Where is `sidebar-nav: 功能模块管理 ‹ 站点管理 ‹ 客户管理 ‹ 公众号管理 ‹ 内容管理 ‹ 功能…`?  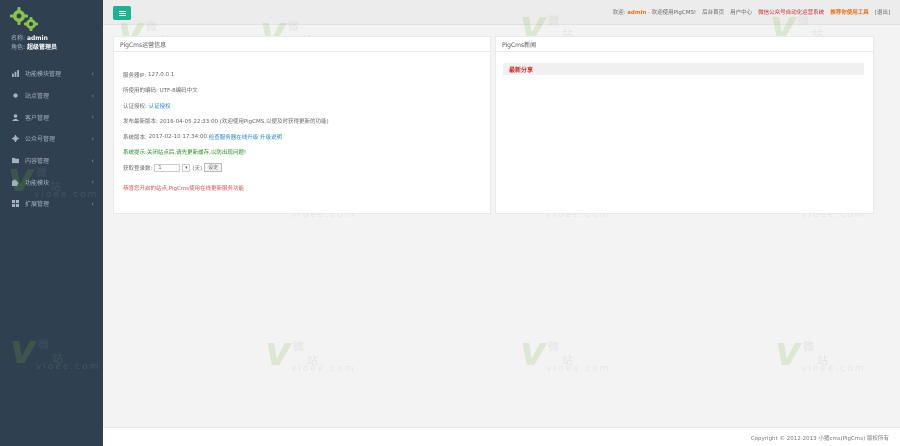 sidebar-nav: 功能模块管理 ‹ 站点管理 ‹ 客户管理 ‹ 公众号管理 ‹ 内容管理 ‹ 功能… is located at coordinates (51, 139).